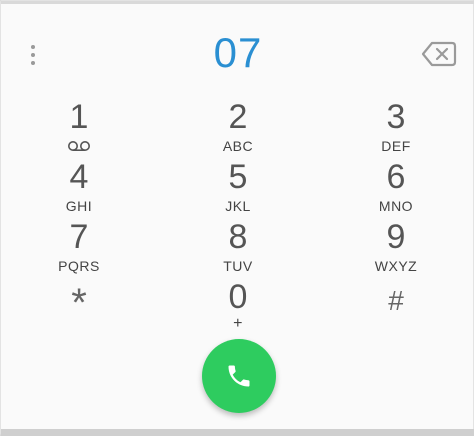 This screenshot has height=436, width=474. What do you see at coordinates (79, 146) in the screenshot?
I see `voicemail-icon` at bounding box center [79, 146].